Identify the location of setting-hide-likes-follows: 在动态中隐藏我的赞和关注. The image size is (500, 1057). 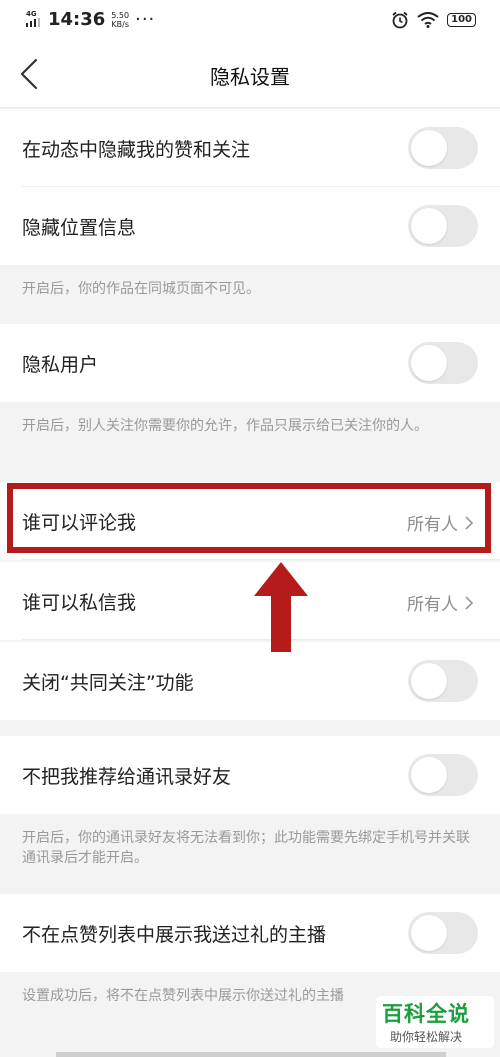
(250, 148).